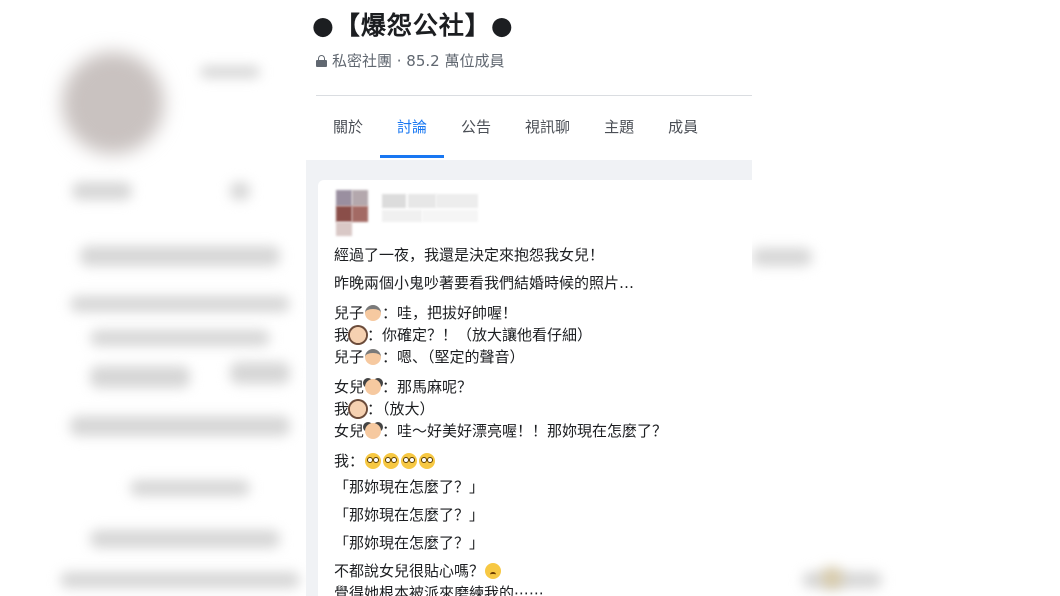  What do you see at coordinates (540, 571) in the screenshot?
I see `post-line: 不都說女兒很貼心嗎？` at bounding box center [540, 571].